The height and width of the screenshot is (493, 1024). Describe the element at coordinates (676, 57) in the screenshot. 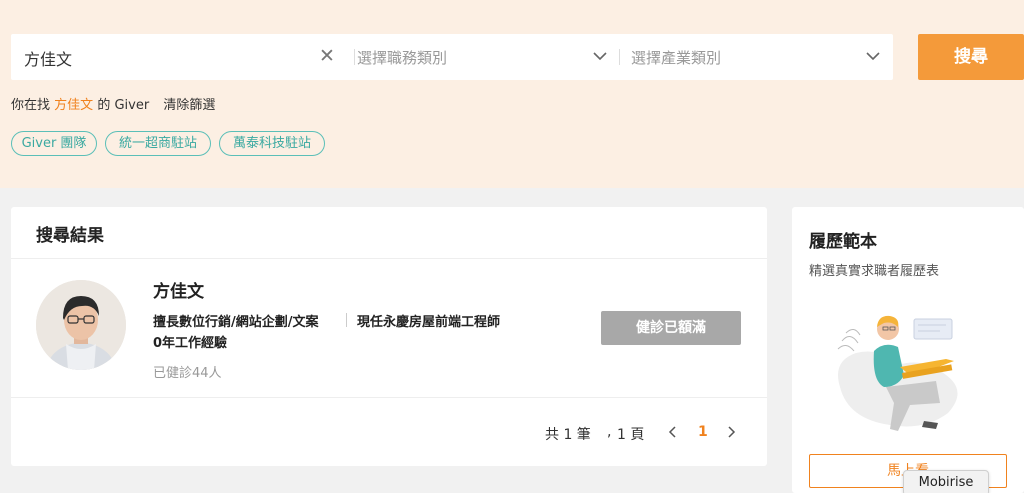

I see `industry-select: 選擇產業類別` at that location.